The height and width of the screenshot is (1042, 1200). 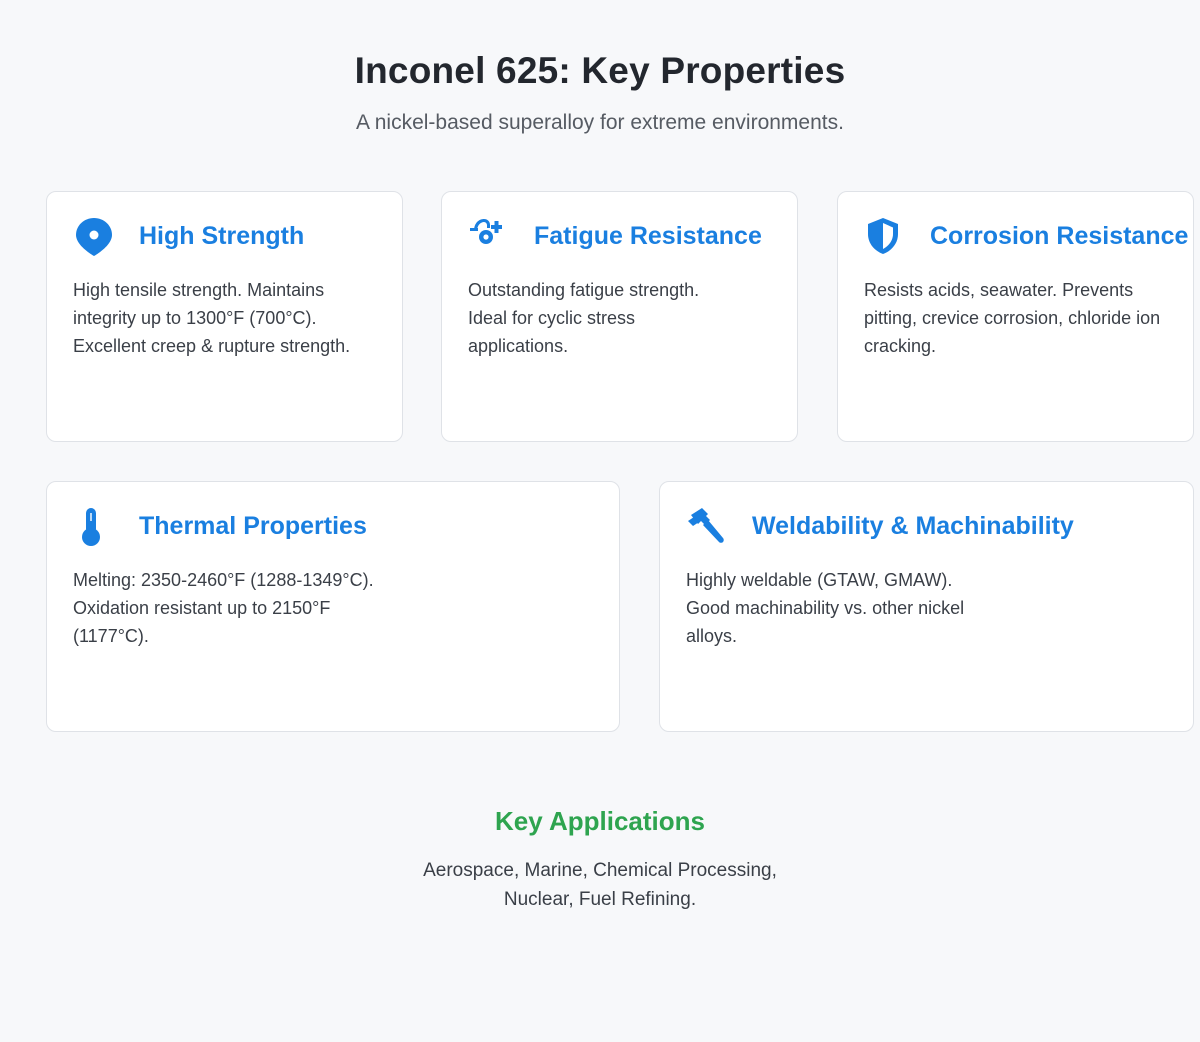 I want to click on card-title: Weldability & Machinability, so click(x=913, y=526).